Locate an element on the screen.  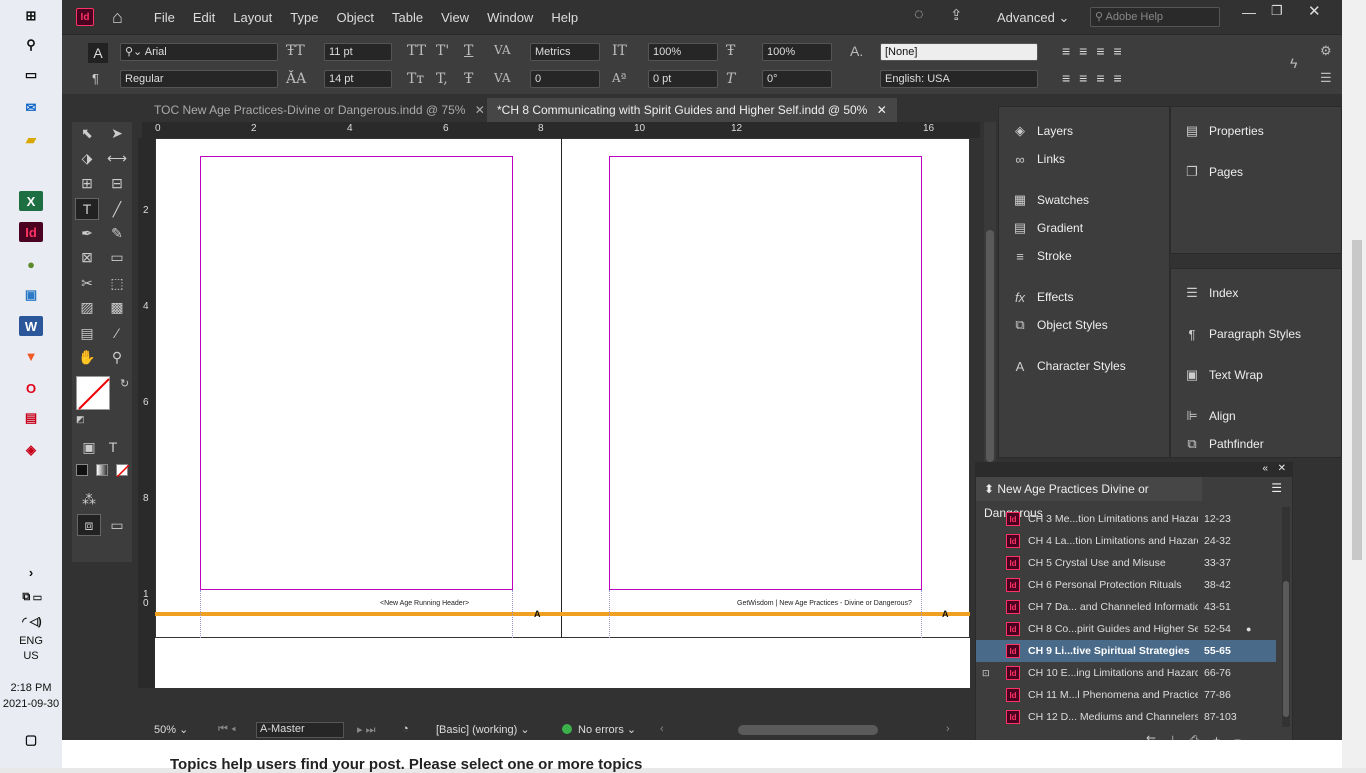
eyedropper-tool-icon: ⁄ is located at coordinates (117, 333).